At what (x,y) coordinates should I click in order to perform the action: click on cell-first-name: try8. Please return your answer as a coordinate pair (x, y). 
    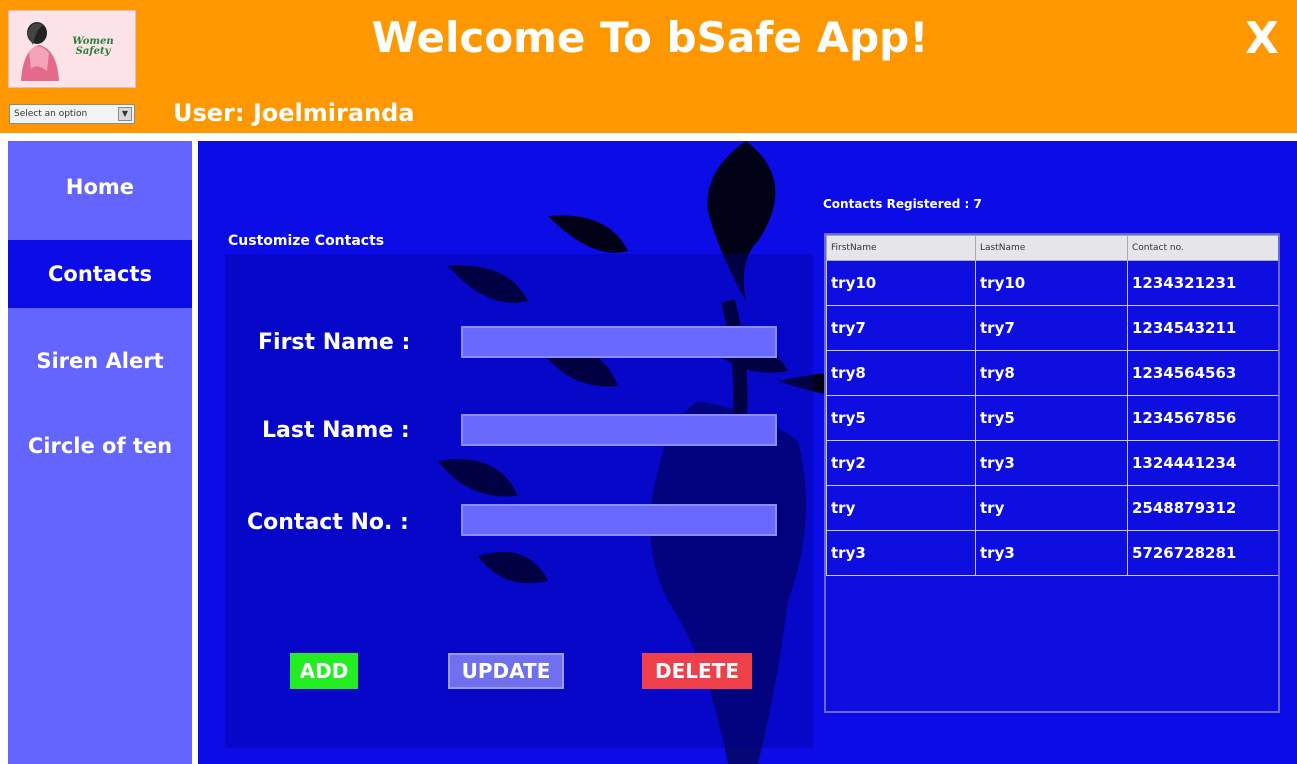
    Looking at the image, I should click on (901, 373).